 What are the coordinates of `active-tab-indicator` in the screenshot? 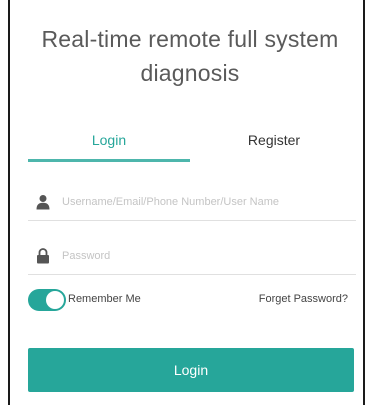 It's located at (109, 160).